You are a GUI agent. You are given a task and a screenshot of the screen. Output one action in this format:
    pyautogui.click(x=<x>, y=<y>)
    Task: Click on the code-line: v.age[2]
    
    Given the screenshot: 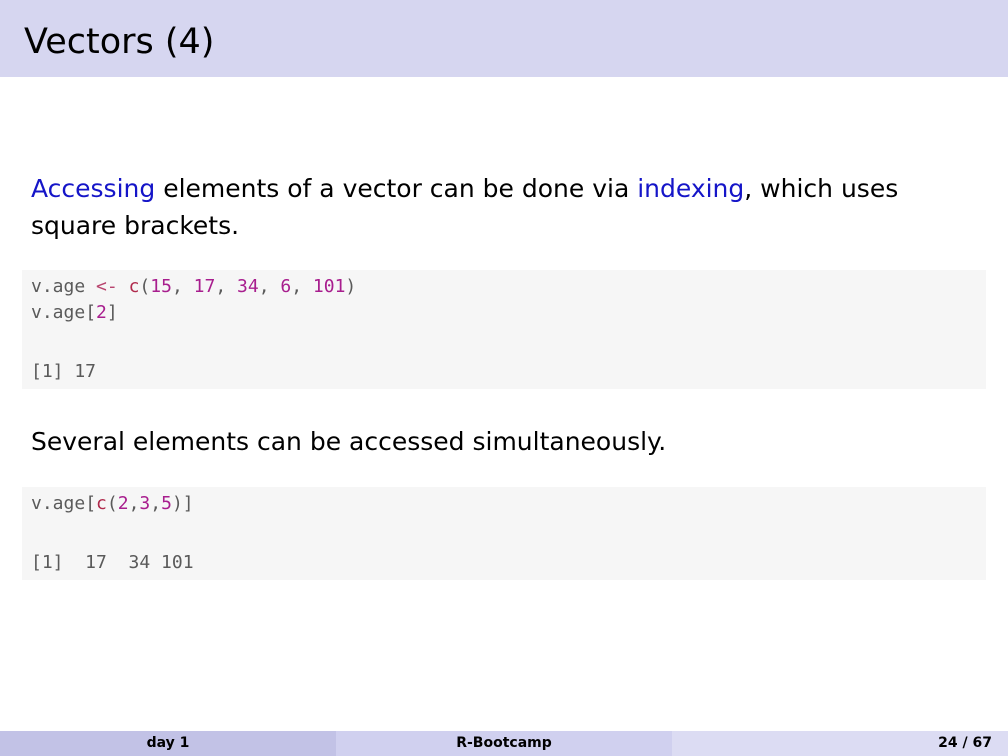 What is the action you would take?
    pyautogui.click(x=74, y=313)
    